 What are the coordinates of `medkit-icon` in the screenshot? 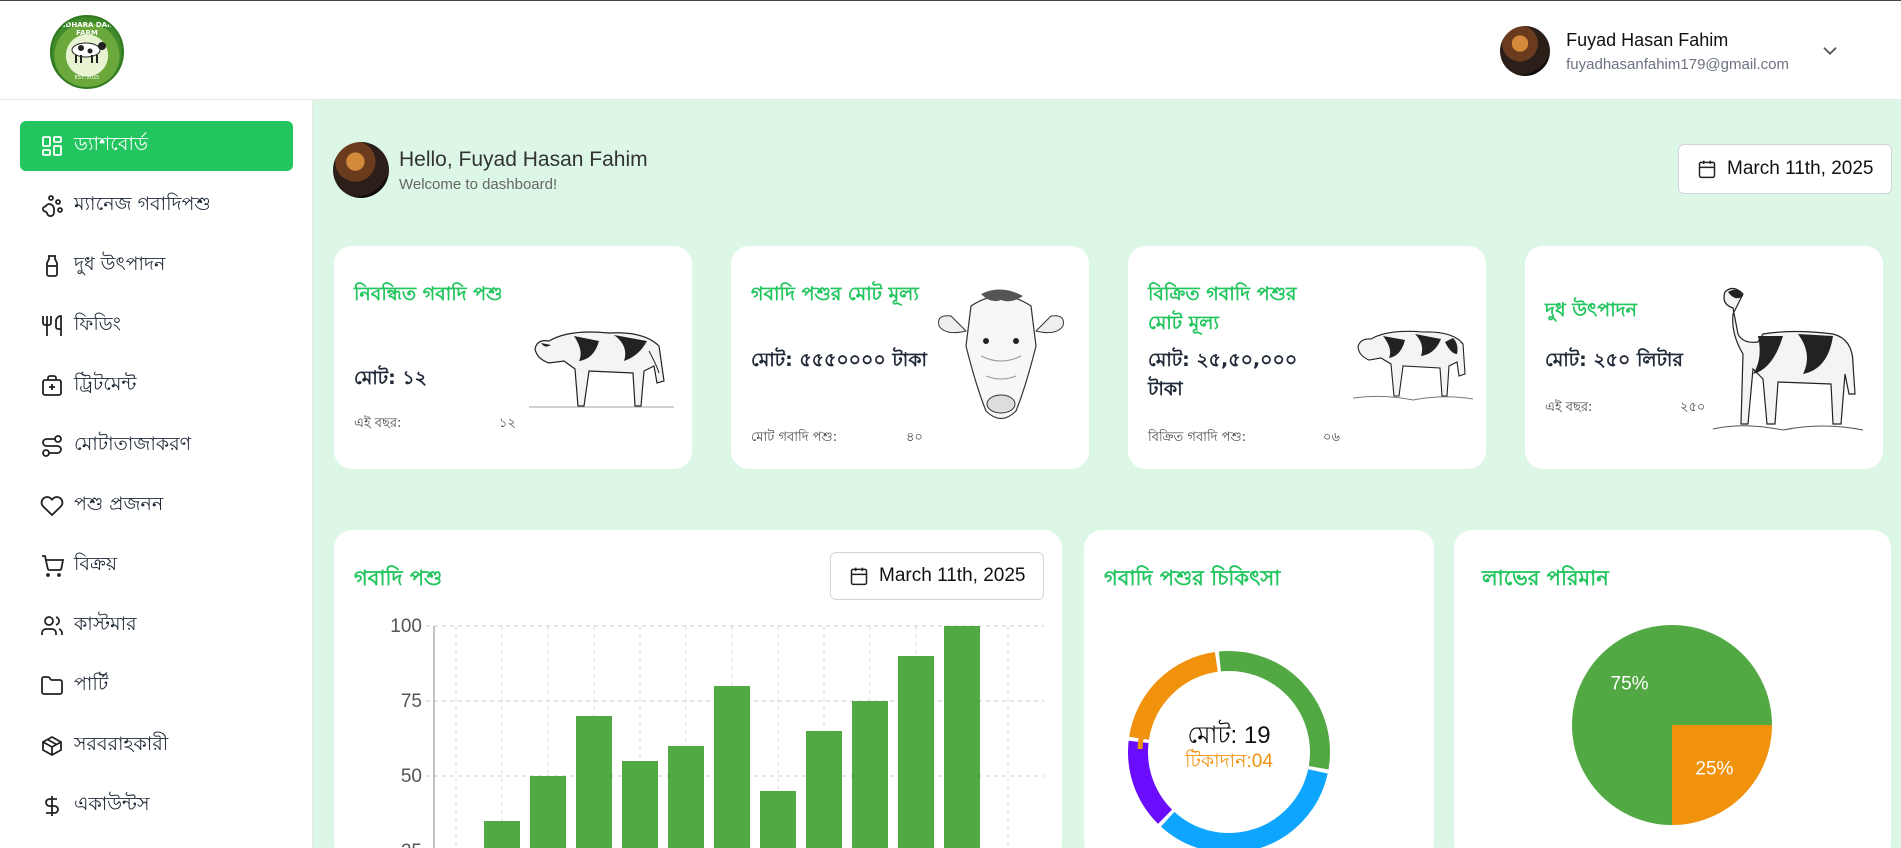 It's located at (52, 385).